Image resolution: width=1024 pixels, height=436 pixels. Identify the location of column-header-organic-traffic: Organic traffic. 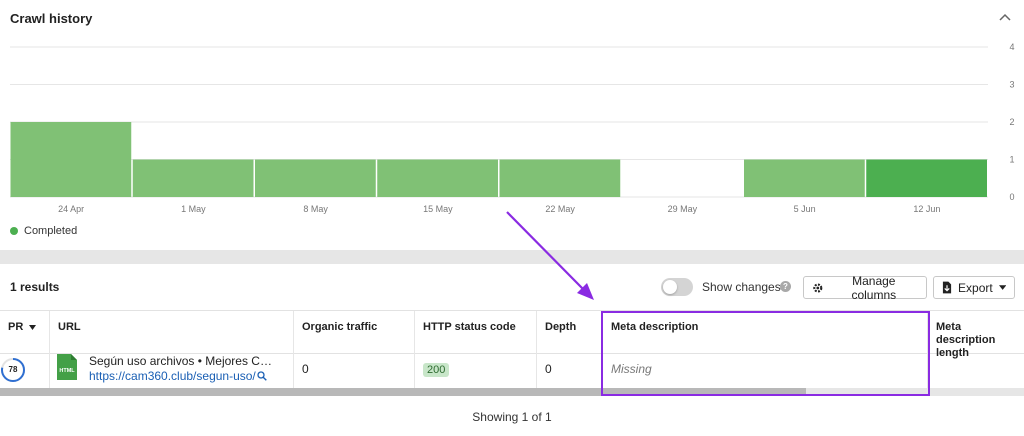
(353, 333).